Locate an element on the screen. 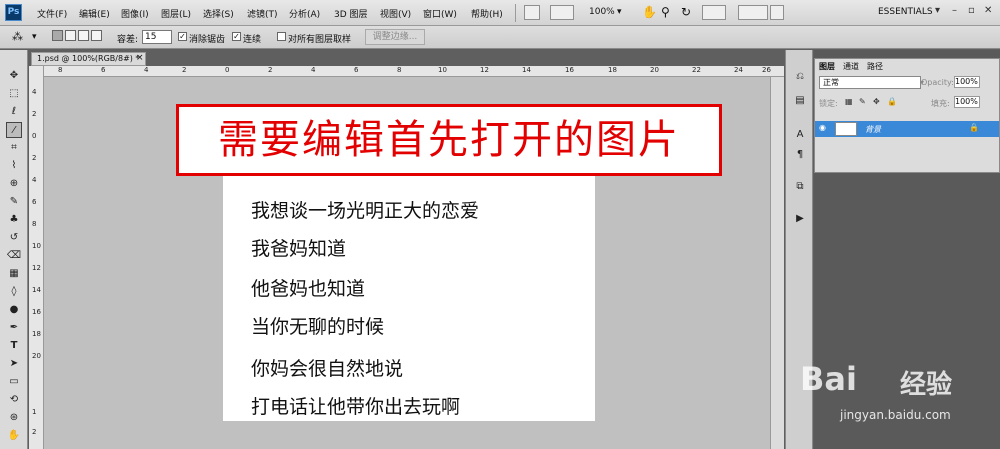 The height and width of the screenshot is (449, 1000). close-icon: ✕ is located at coordinates (988, 10).